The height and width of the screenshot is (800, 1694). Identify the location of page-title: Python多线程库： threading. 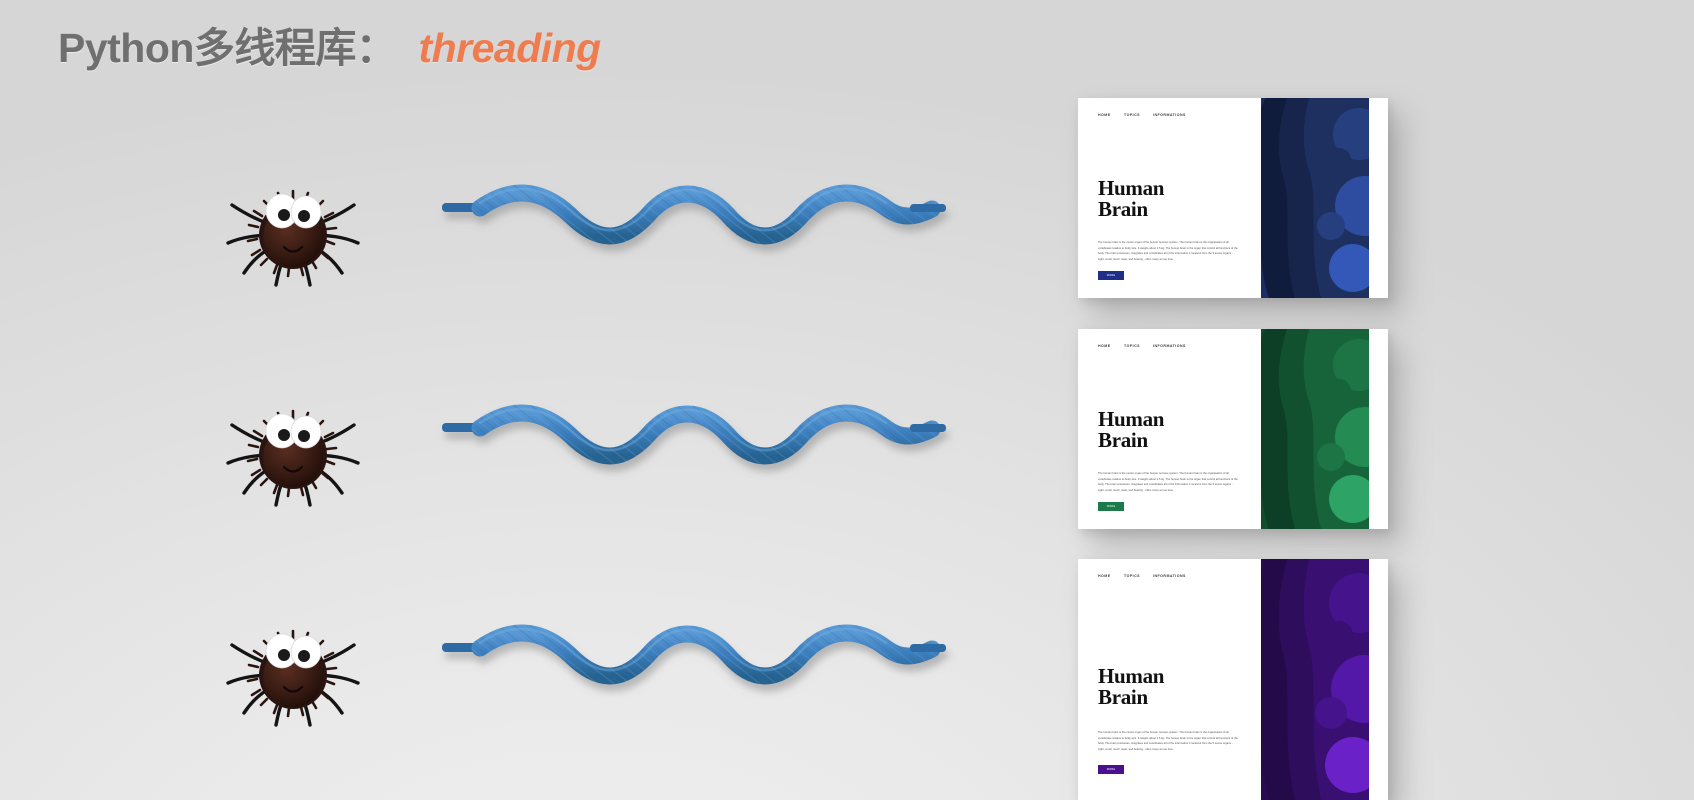
(329, 44).